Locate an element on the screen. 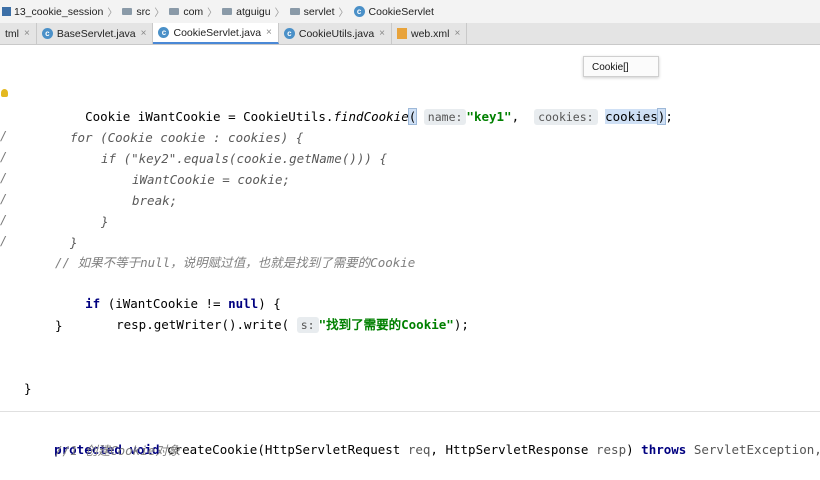  breadcrumb-atguigu: atguigu 〉 is located at coordinates (253, 11).